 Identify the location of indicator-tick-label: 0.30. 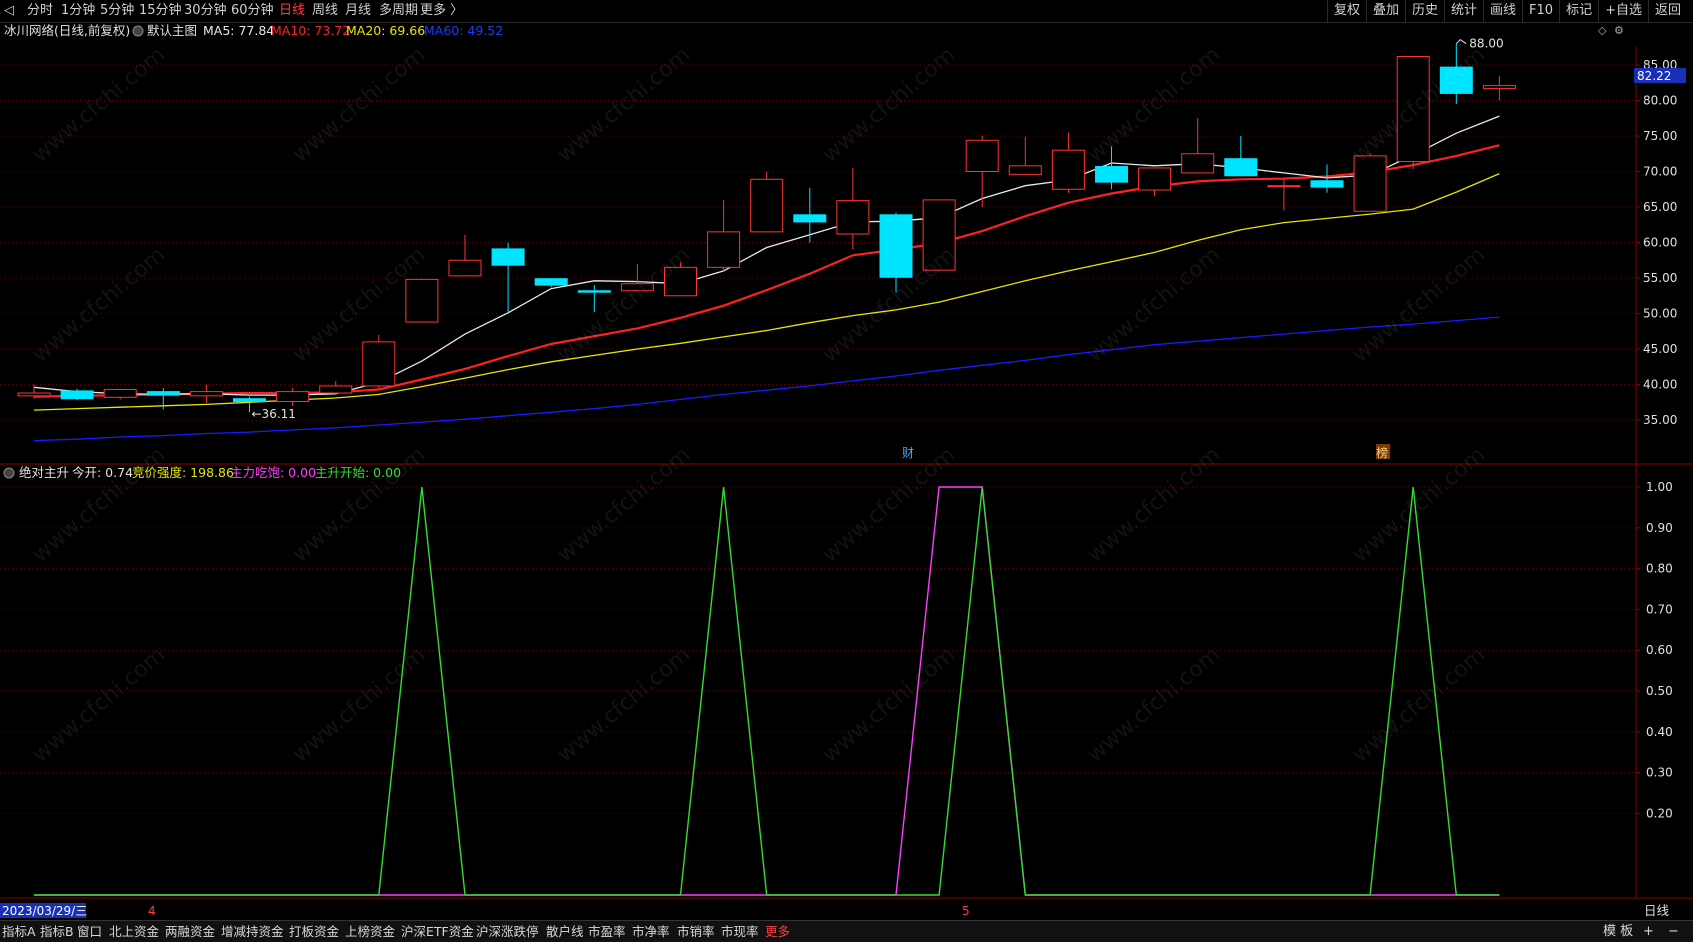
(1659, 773).